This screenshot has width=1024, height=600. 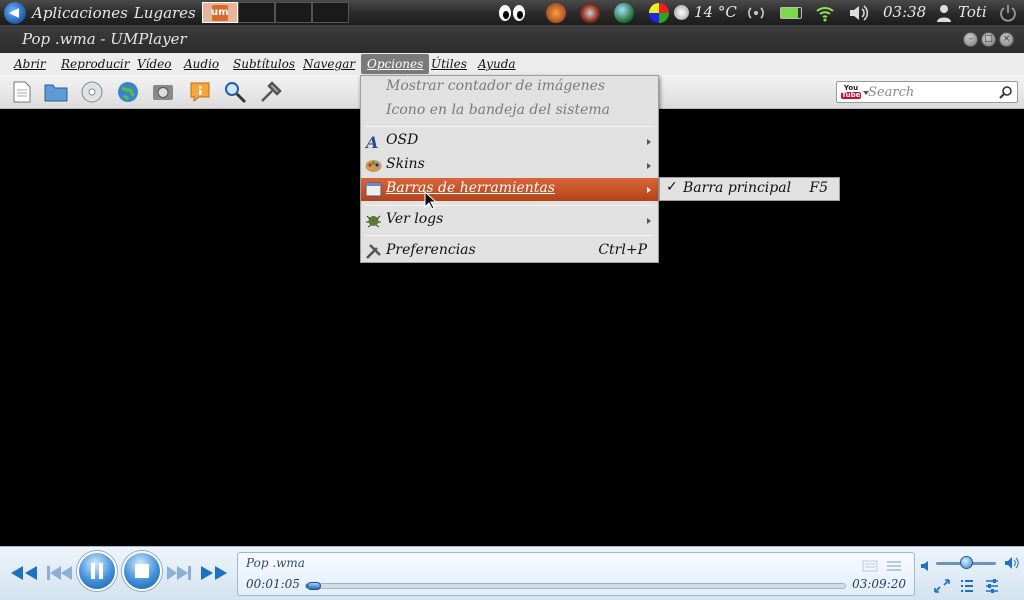 What do you see at coordinates (622, 250) in the screenshot?
I see `menu-item-shortcut: Ctrl+P` at bounding box center [622, 250].